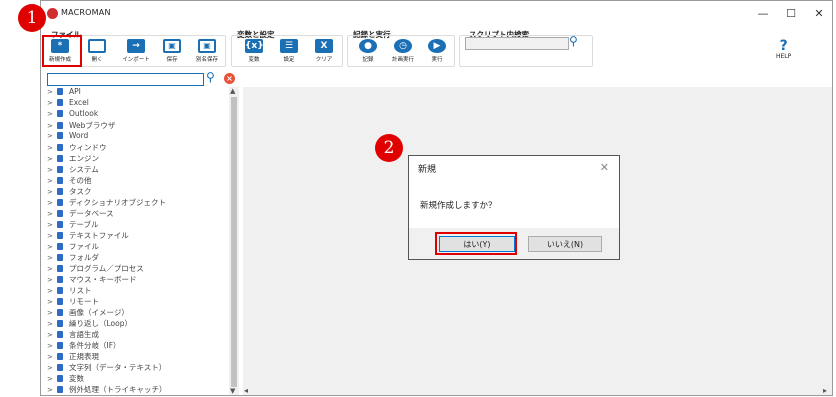 The image size is (836, 397). I want to click on tree-item: > テーブル, so click(73, 224).